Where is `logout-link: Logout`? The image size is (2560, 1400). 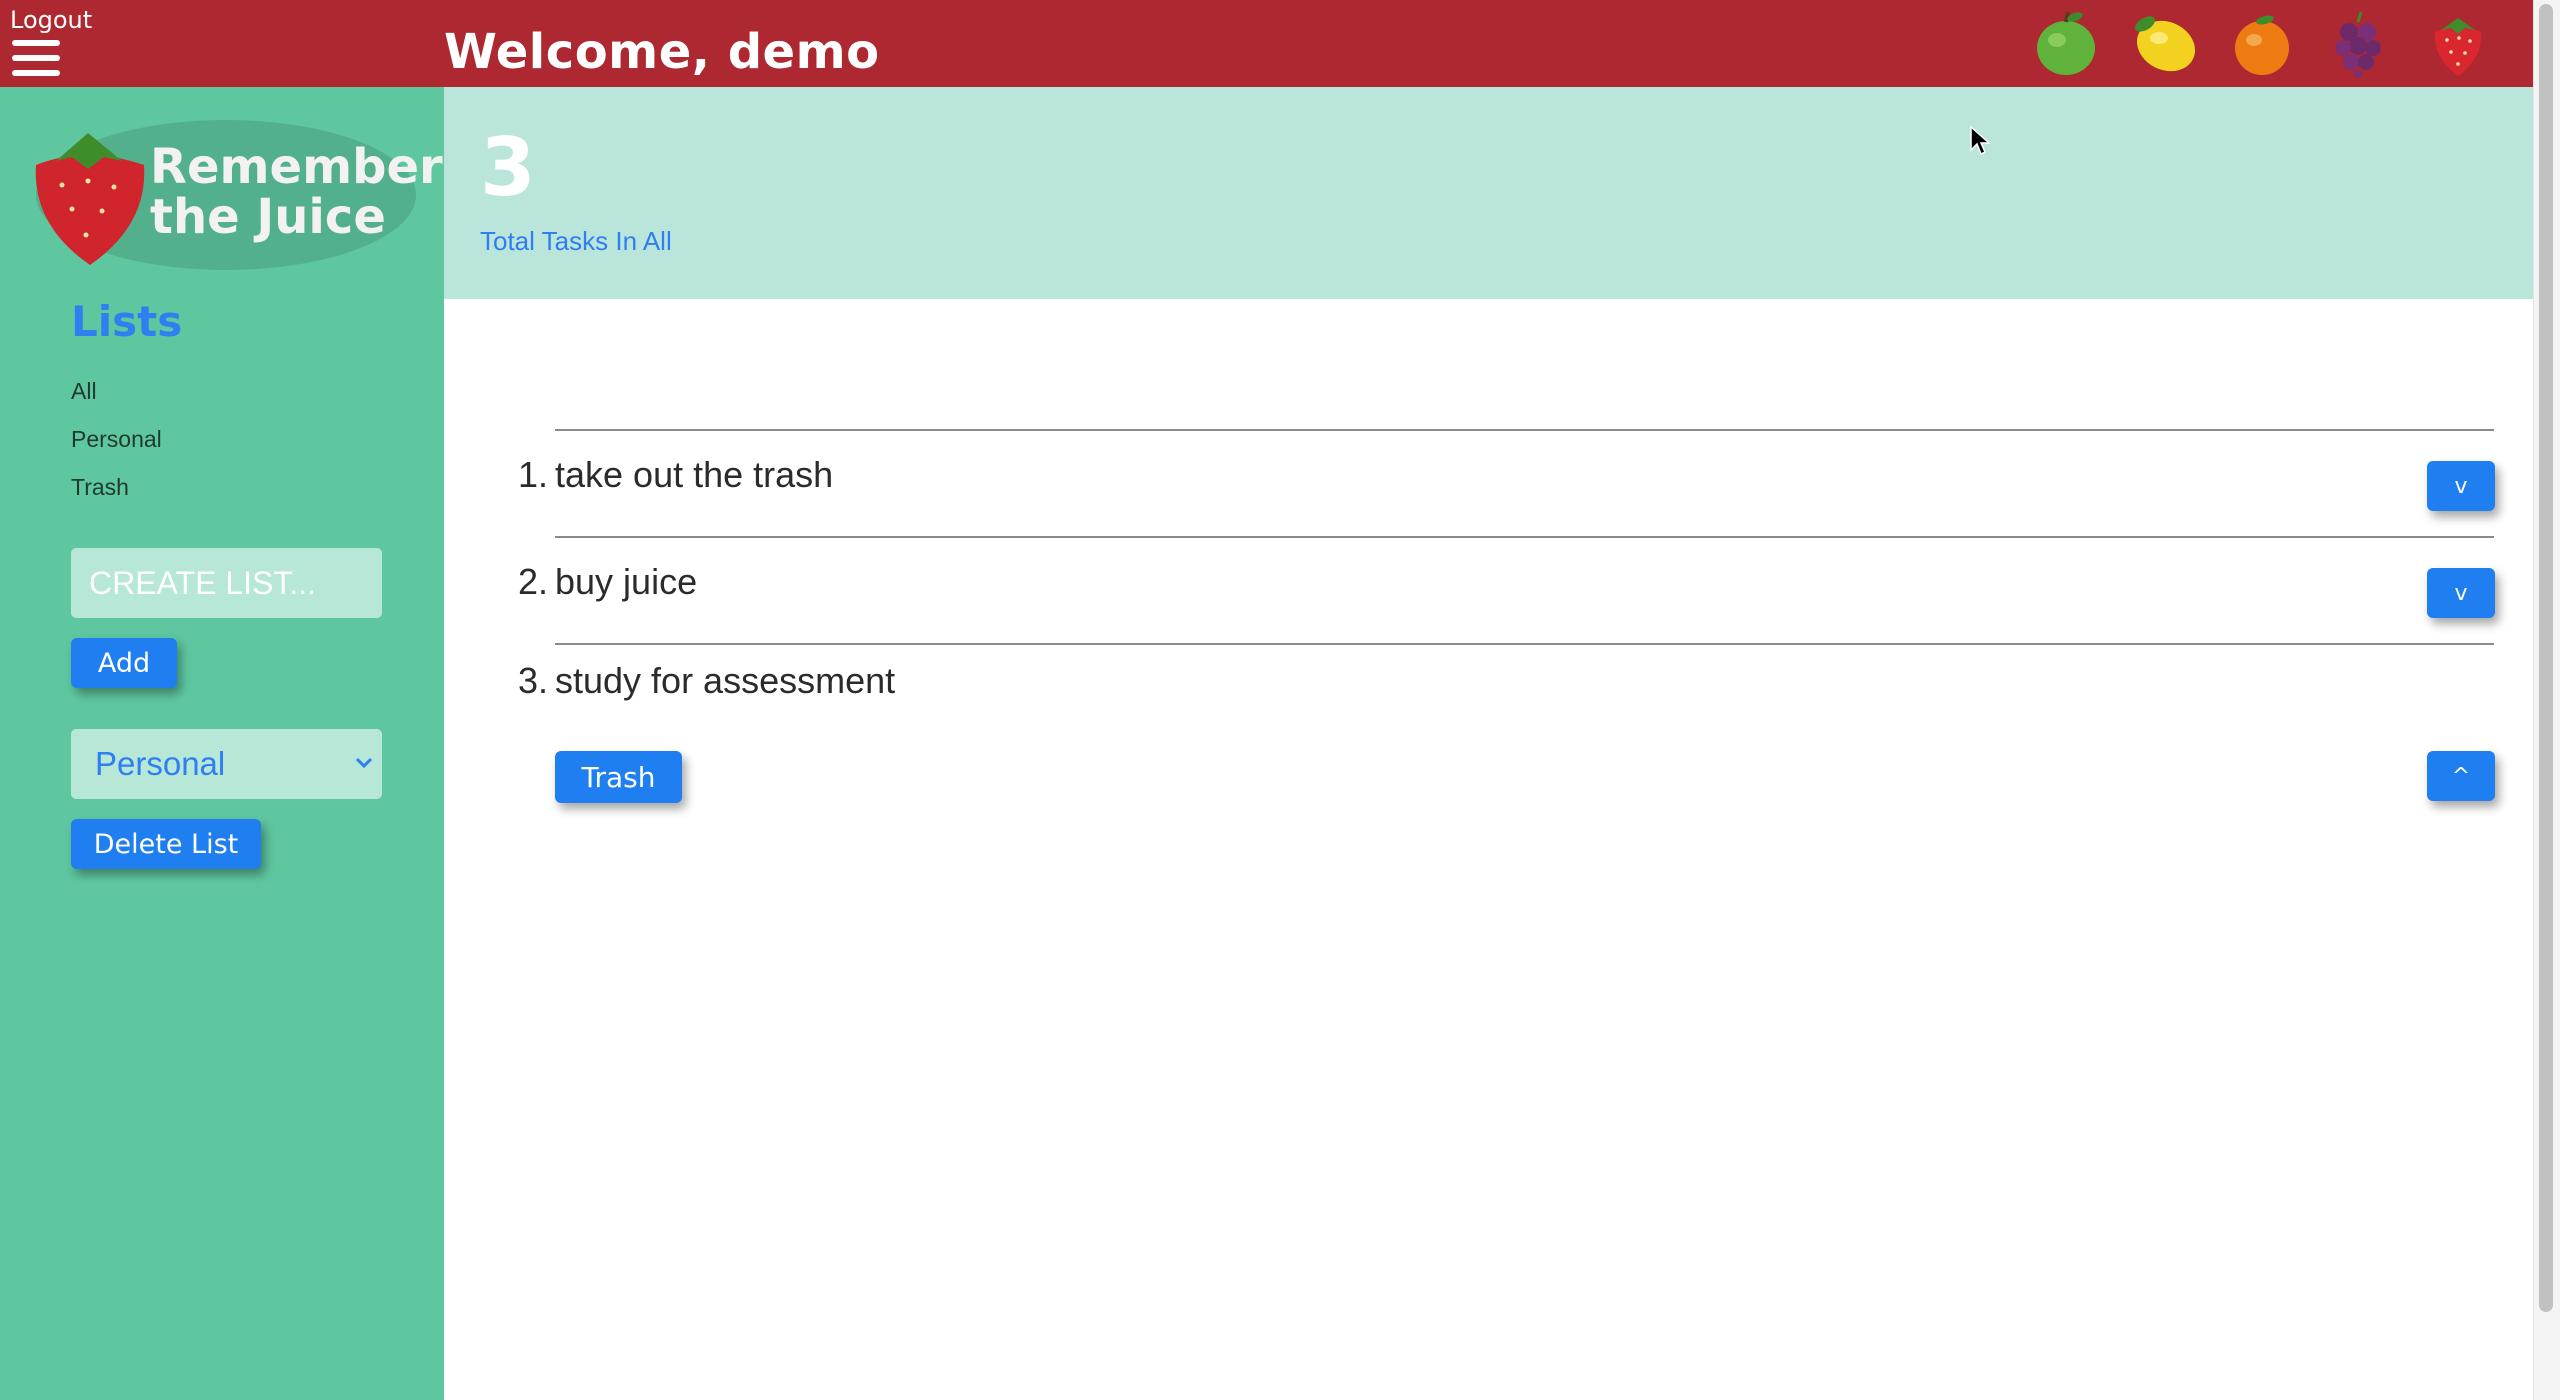
logout-link: Logout is located at coordinates (51, 20).